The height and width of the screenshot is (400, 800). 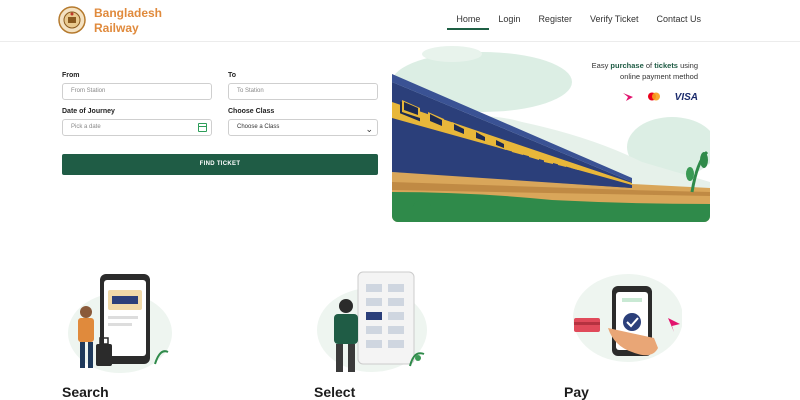 What do you see at coordinates (666, 65) in the screenshot?
I see `tagline-tickets: tickets` at bounding box center [666, 65].